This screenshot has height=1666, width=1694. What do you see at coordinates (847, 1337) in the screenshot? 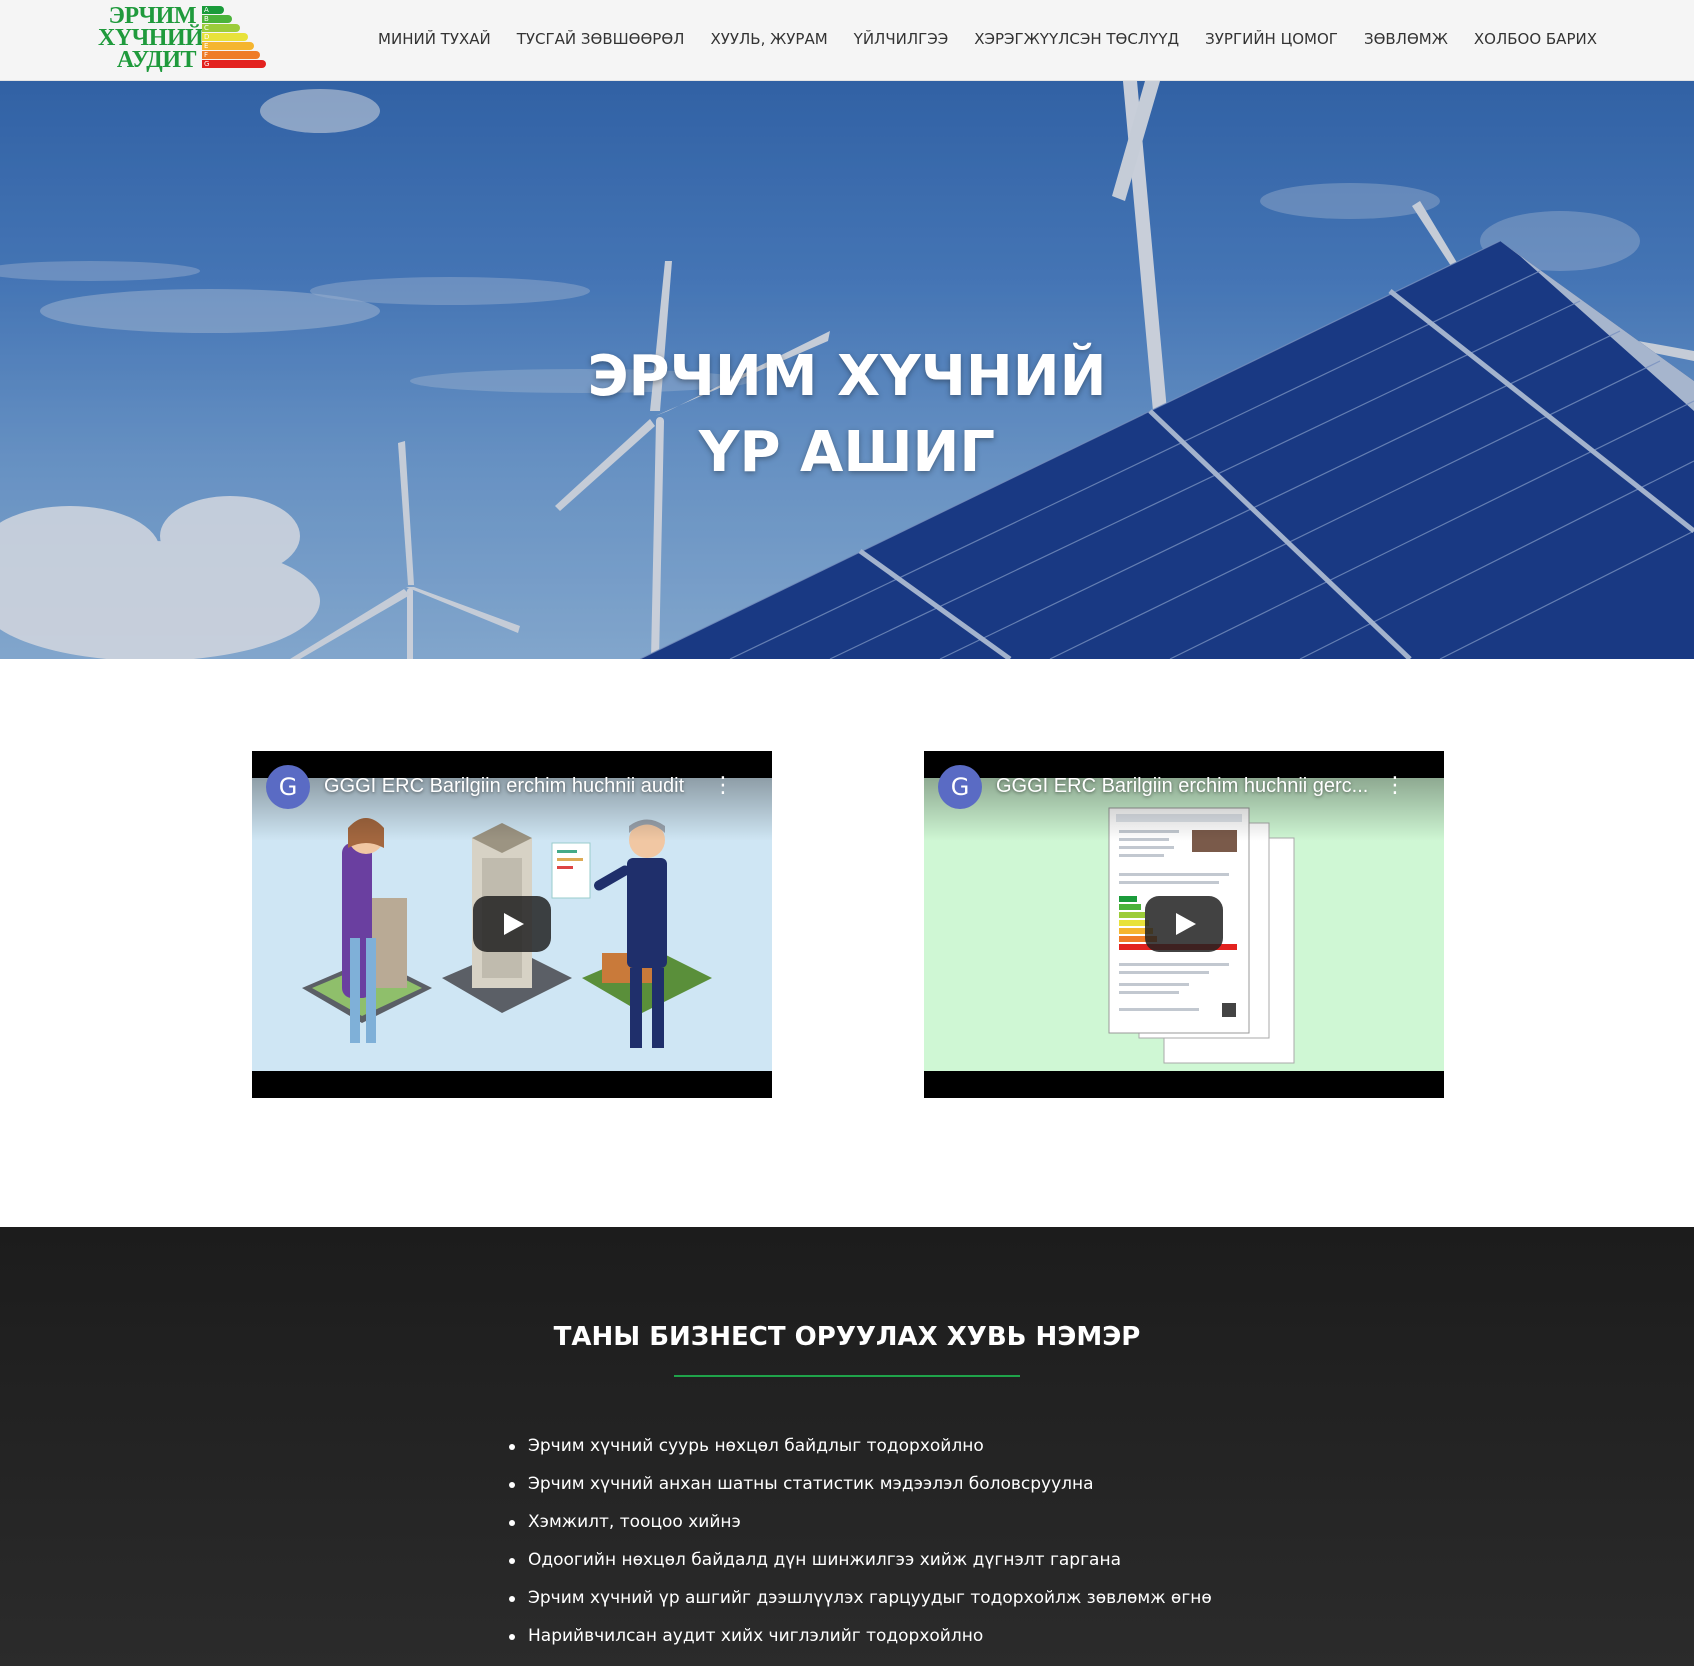
I see `benefits-title: ТАНЫ БИЗНЕСТ ОРУУЛАХ ХУВЬ НЭМЭР` at bounding box center [847, 1337].